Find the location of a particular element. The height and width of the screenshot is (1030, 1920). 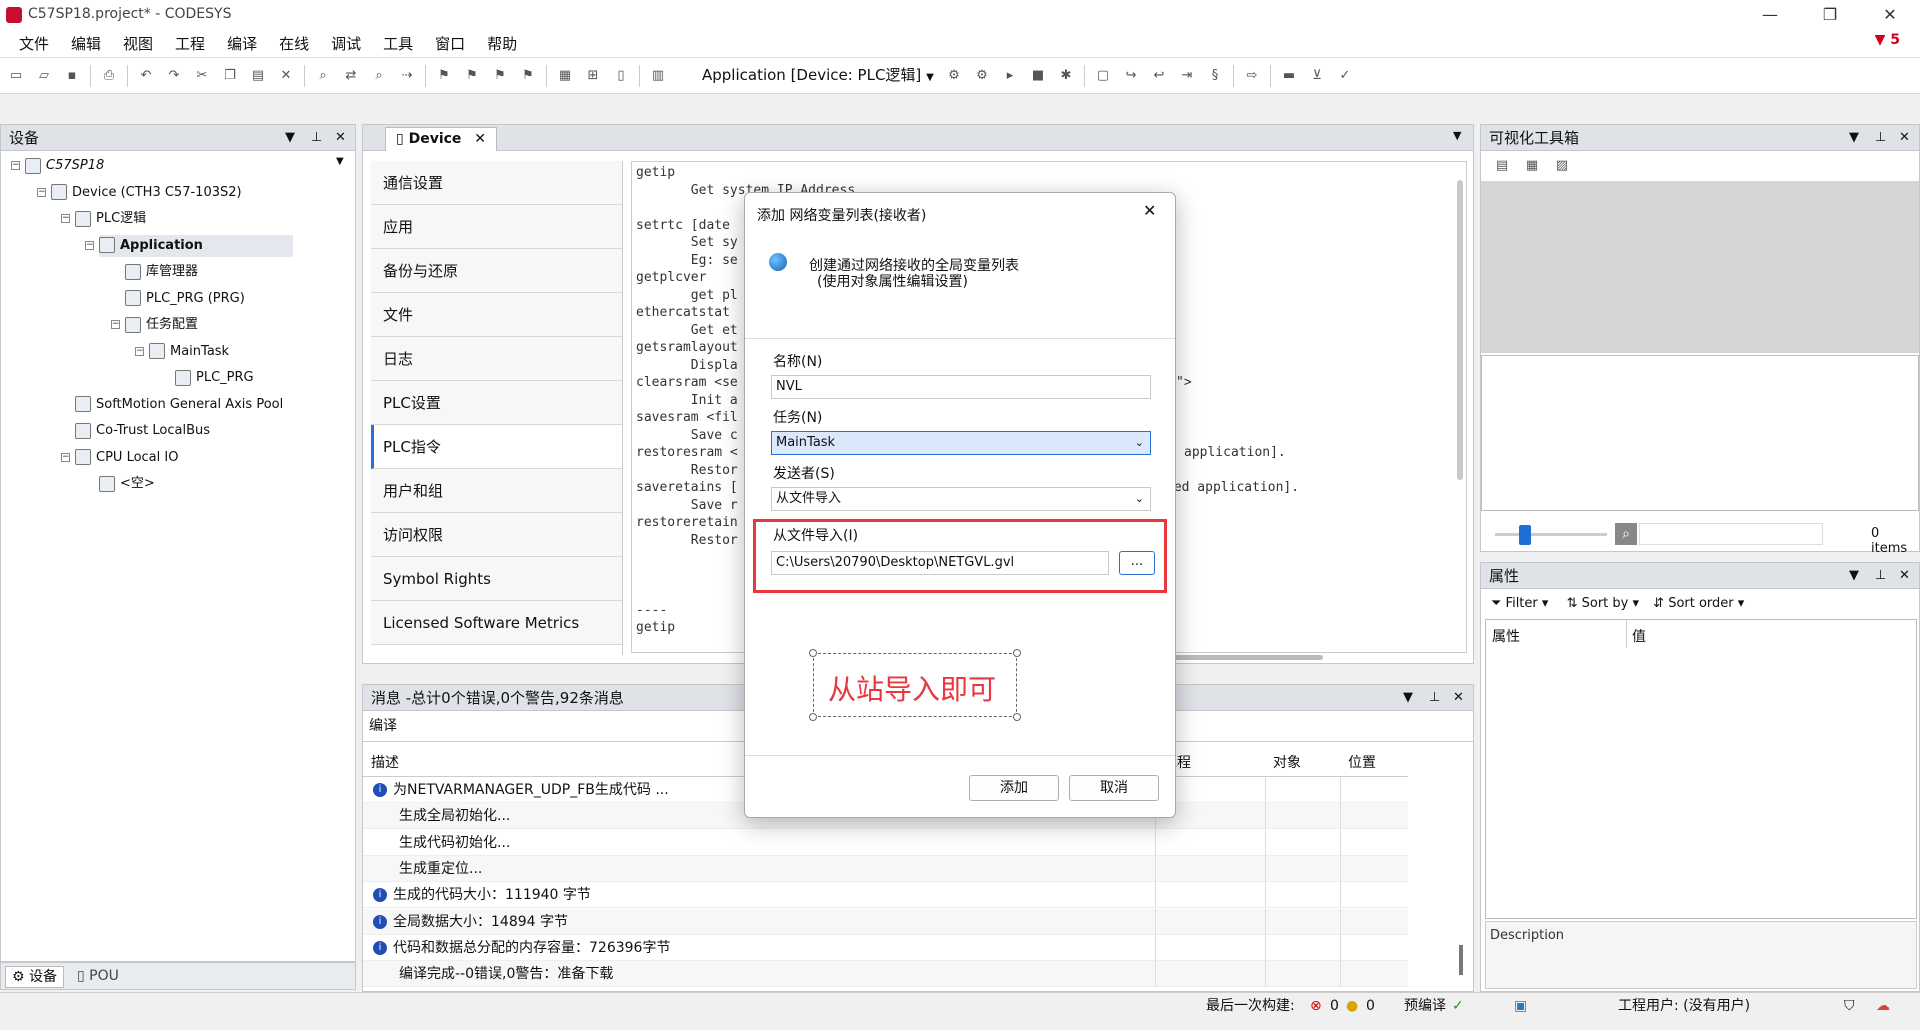

device-editor-nav-item: 文件 is located at coordinates (496, 315).